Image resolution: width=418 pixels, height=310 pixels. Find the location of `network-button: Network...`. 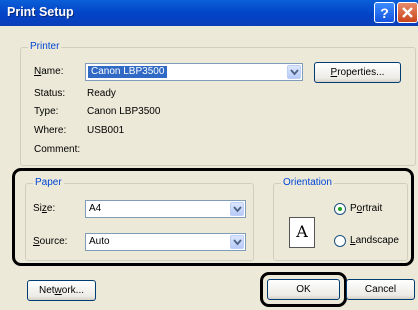

network-button: Network... is located at coordinates (61, 290).